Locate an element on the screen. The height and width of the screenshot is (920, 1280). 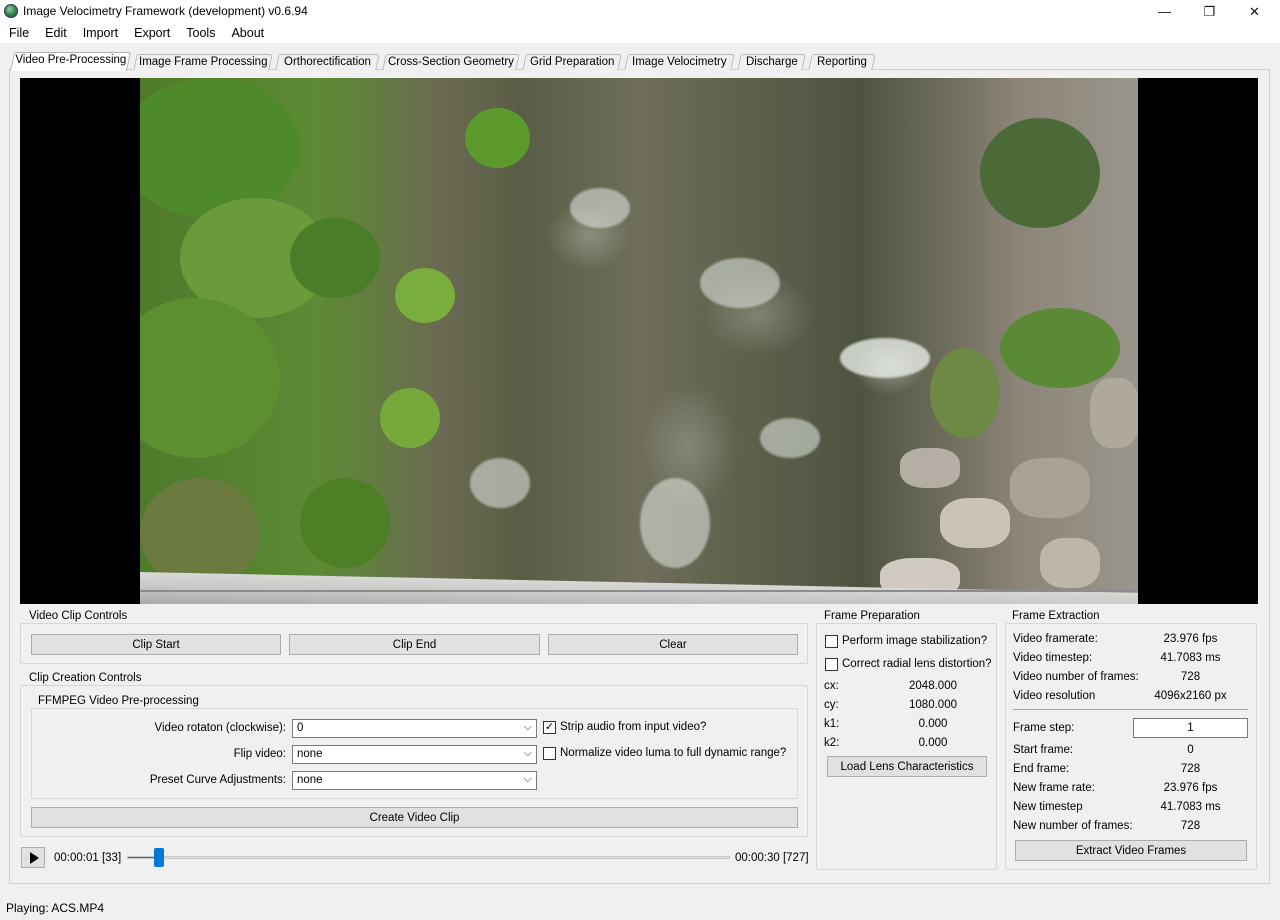
lens-distortion-label: Correct radial lens distortion? is located at coordinates (917, 664).